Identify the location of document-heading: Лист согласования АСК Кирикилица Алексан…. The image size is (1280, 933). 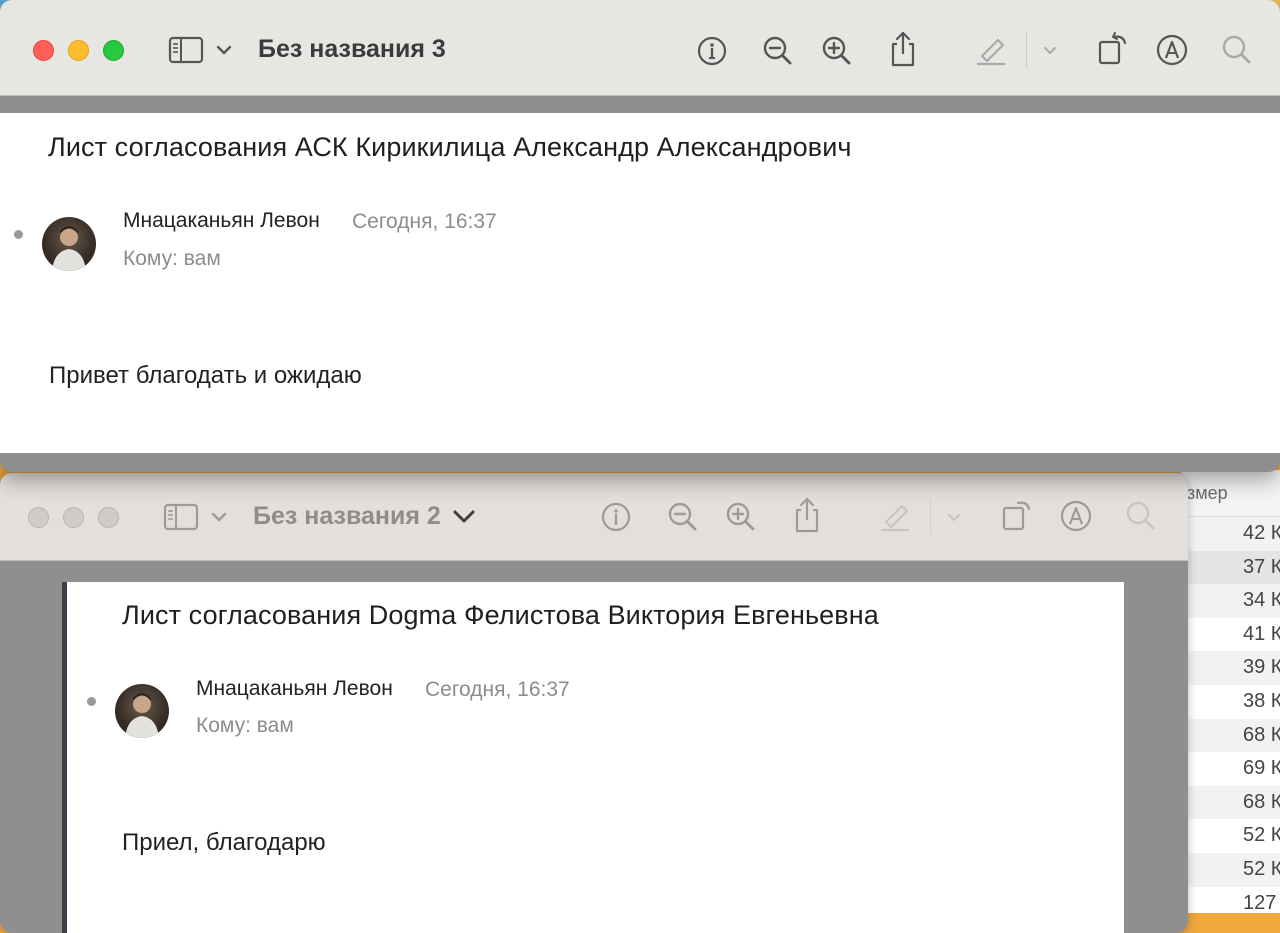
(450, 147).